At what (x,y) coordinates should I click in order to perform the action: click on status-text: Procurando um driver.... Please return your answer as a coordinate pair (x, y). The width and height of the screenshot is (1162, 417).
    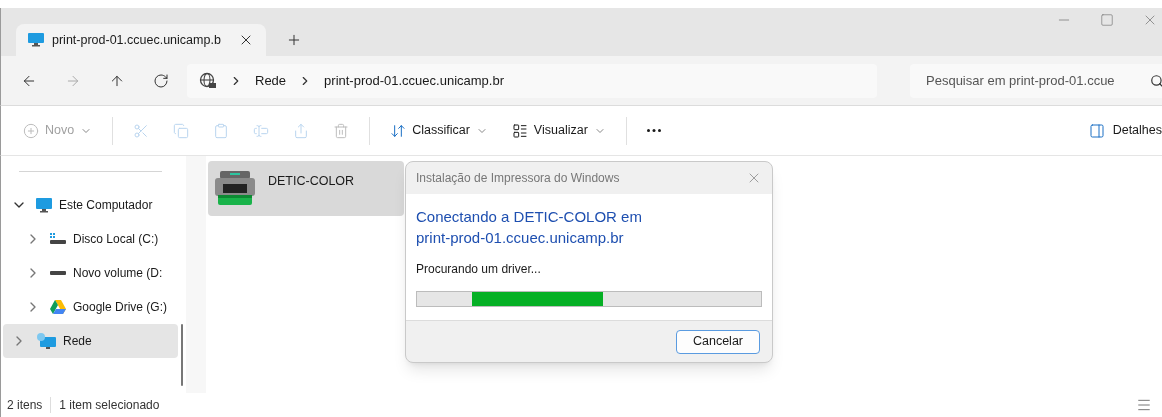
    Looking at the image, I should click on (479, 269).